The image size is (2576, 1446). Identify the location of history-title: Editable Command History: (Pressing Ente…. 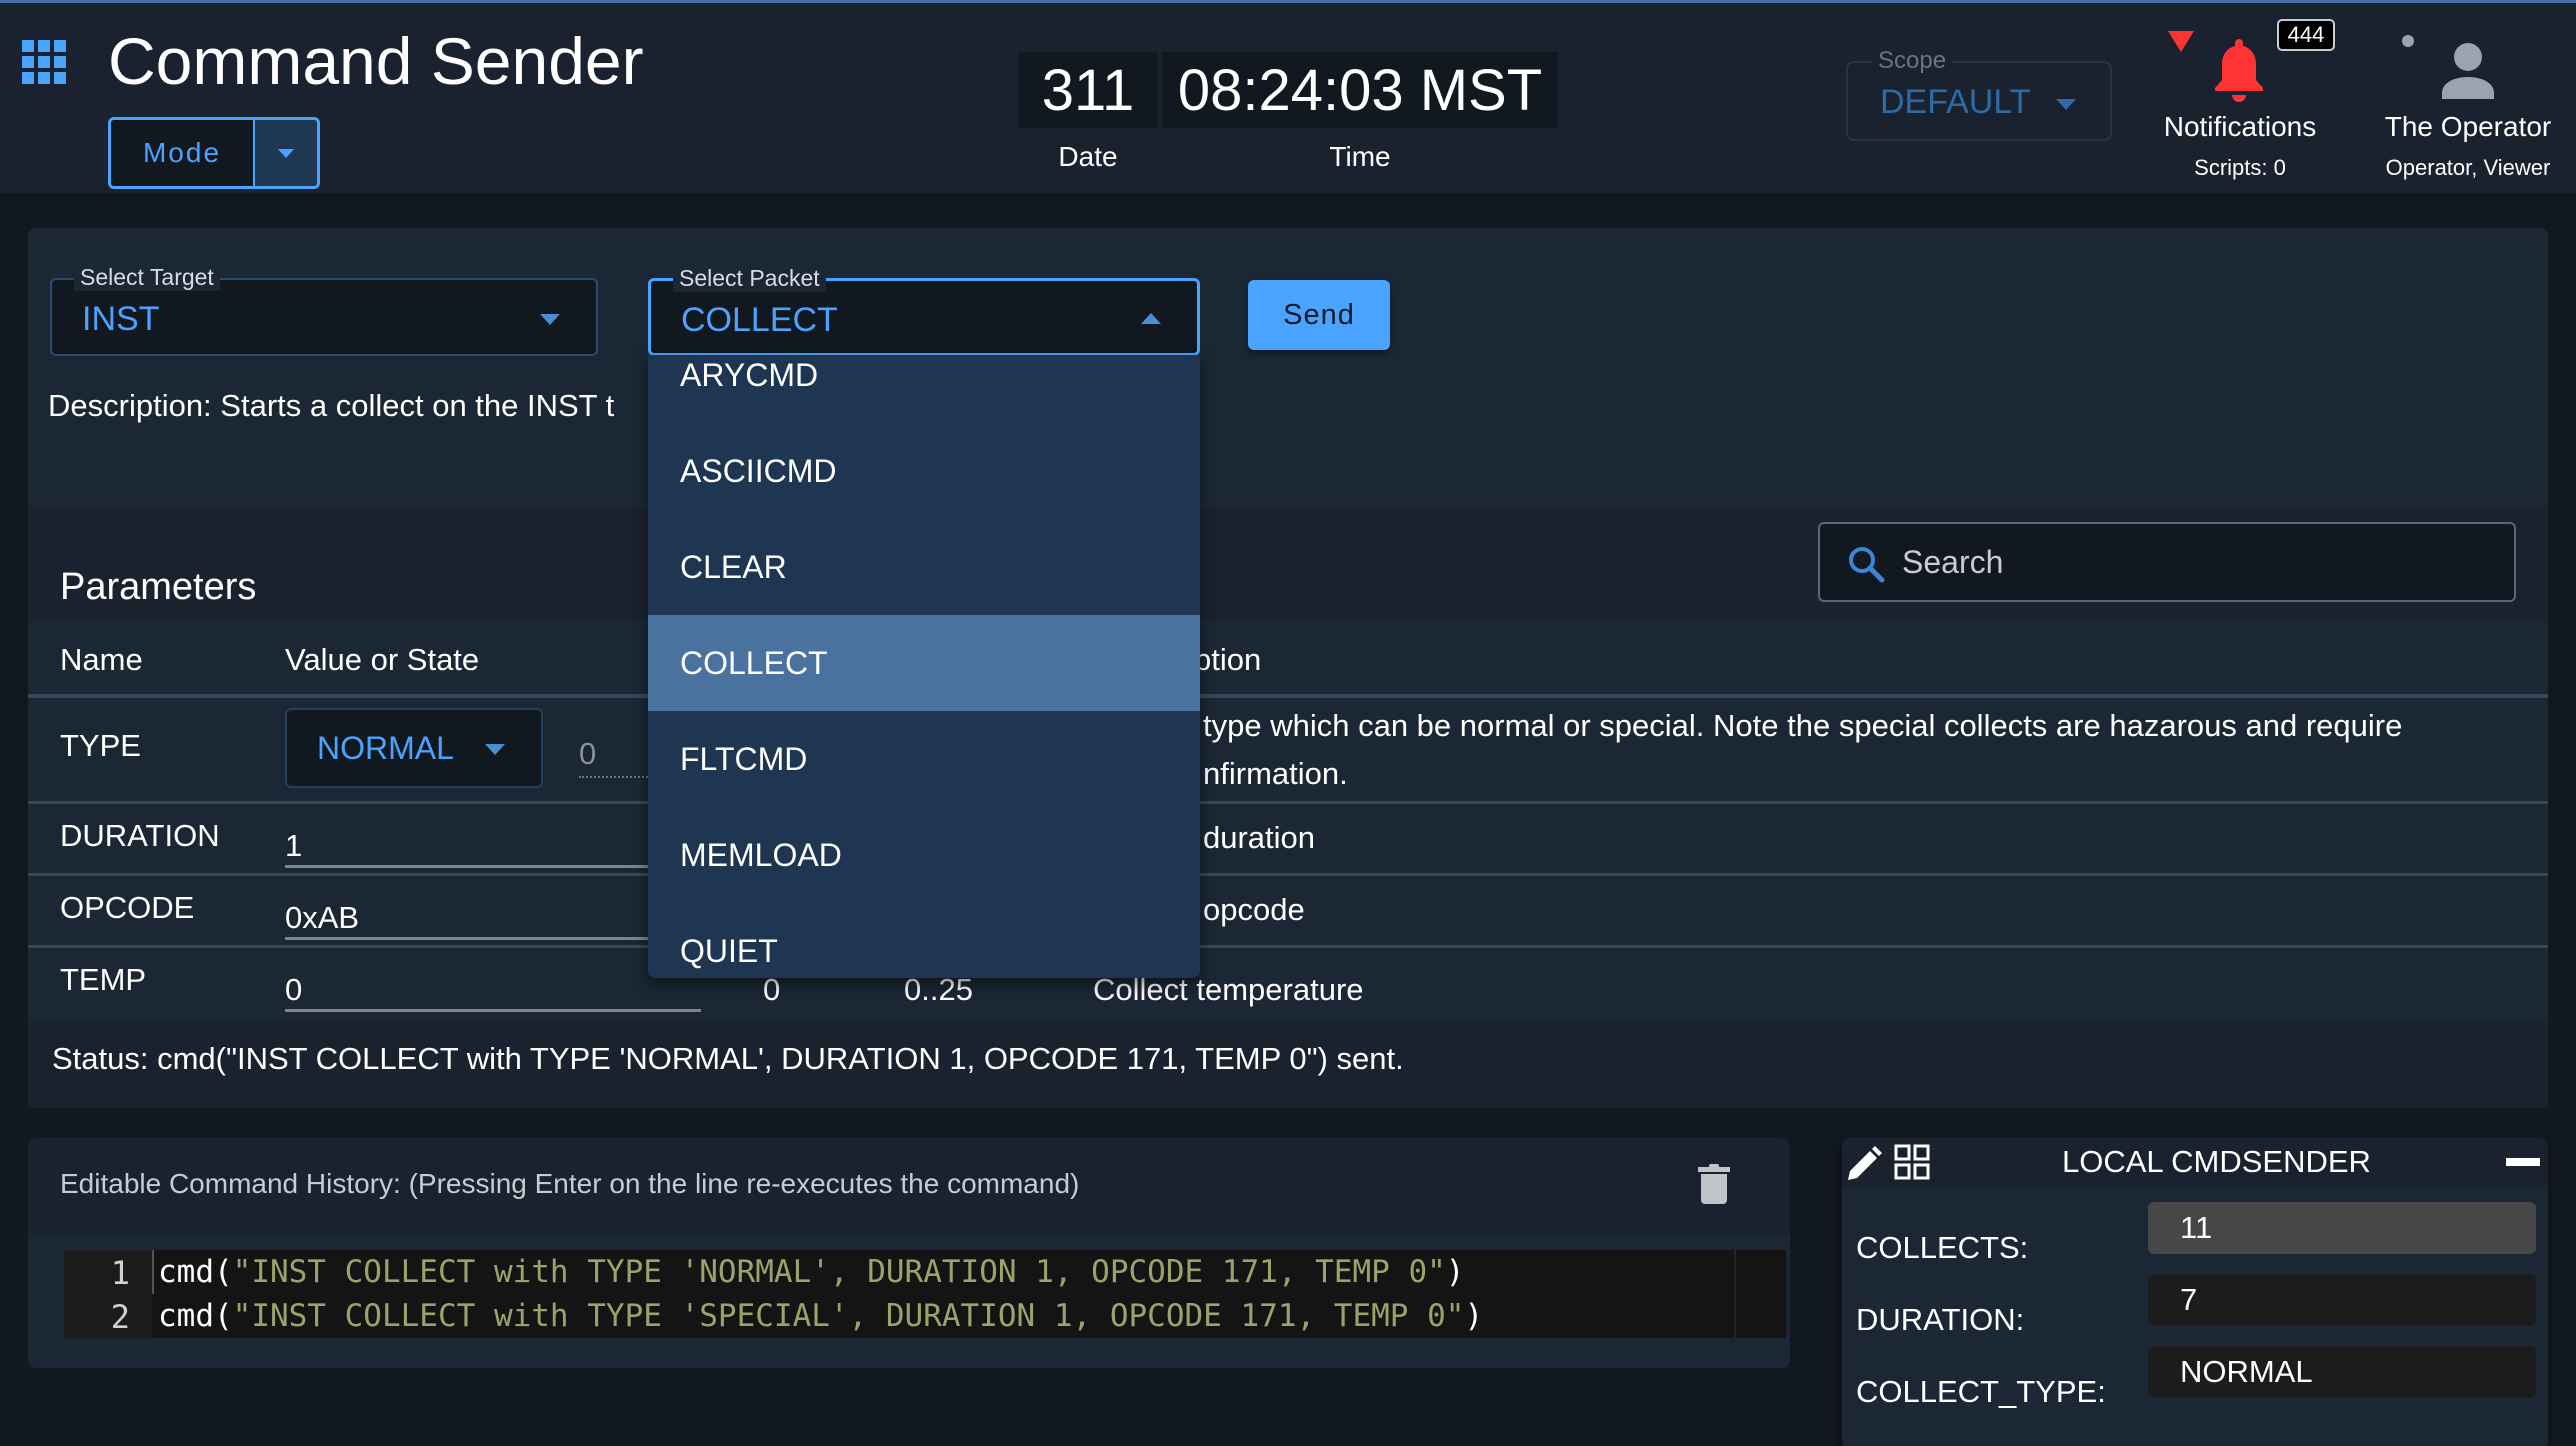
(570, 1183).